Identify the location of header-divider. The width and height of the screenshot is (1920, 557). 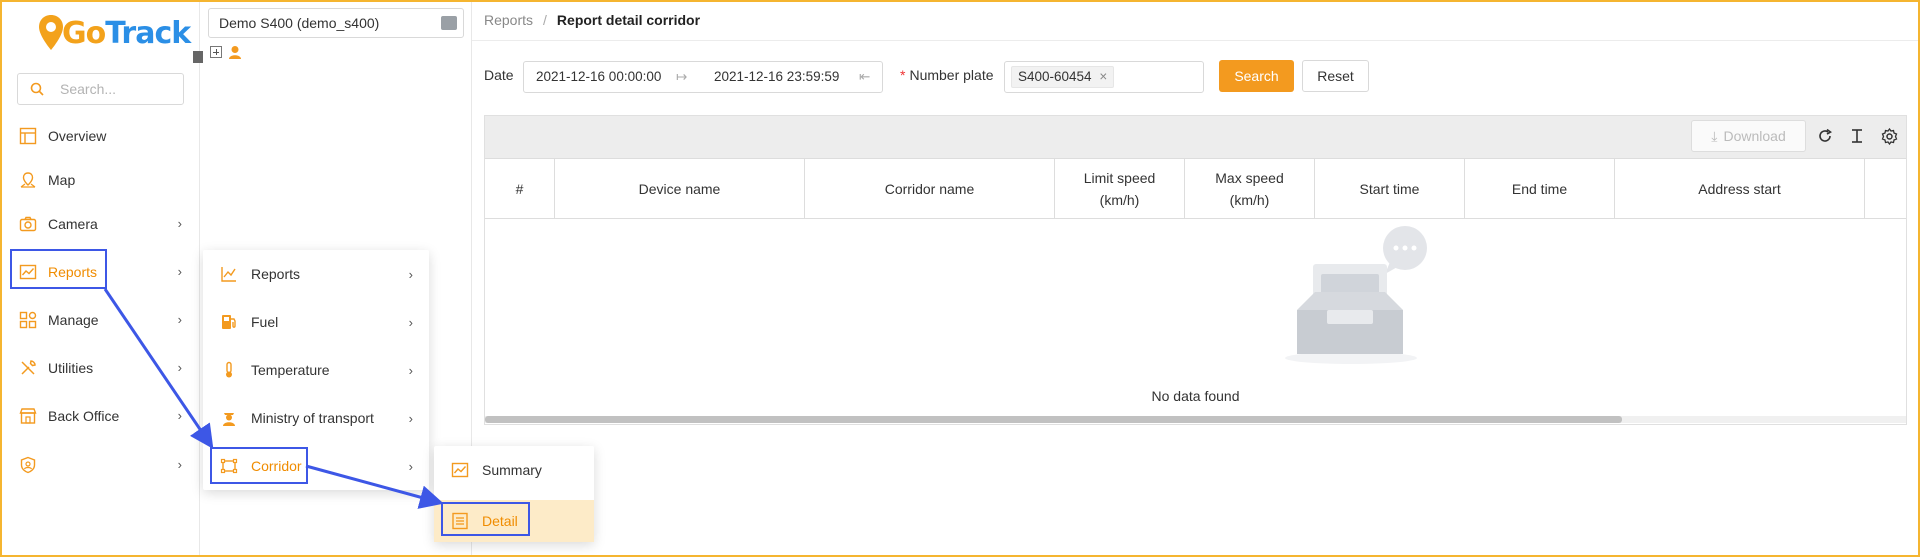
(1195, 40).